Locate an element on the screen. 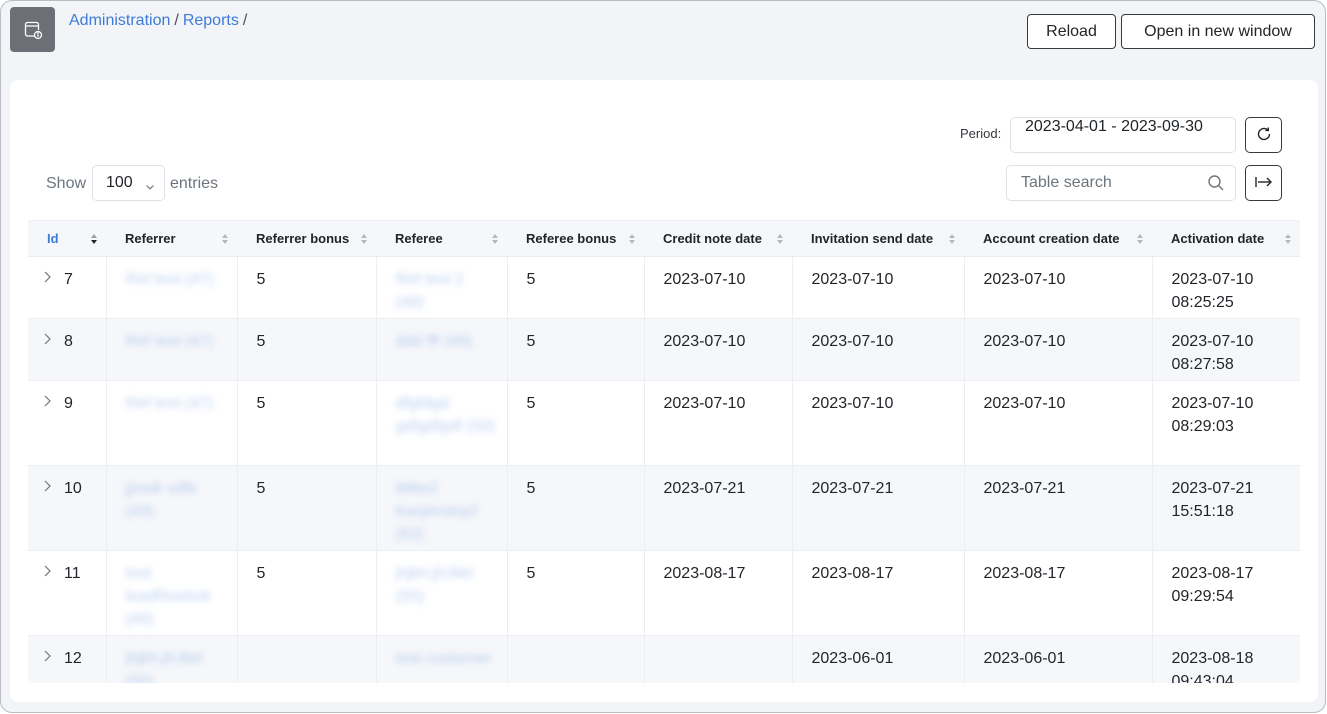 Image resolution: width=1327 pixels, height=714 pixels. cell-referee-bonus is located at coordinates (575, 659).